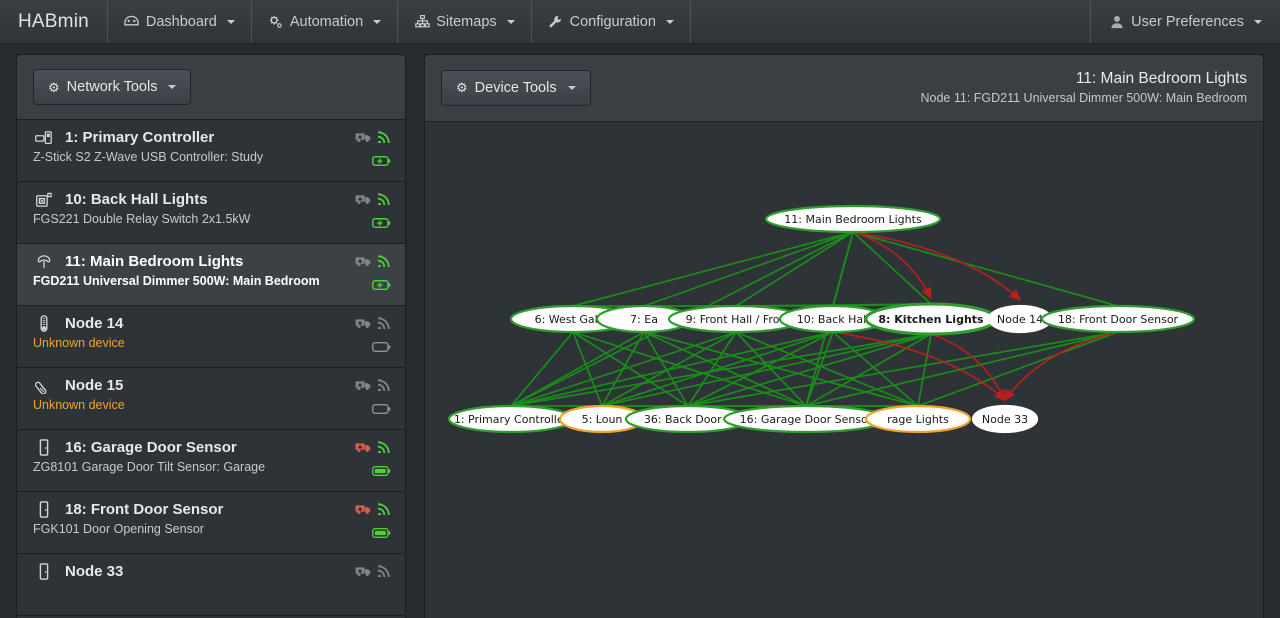 The height and width of the screenshot is (618, 1280). Describe the element at coordinates (422, 22) in the screenshot. I see `sitemaps-icon` at that location.